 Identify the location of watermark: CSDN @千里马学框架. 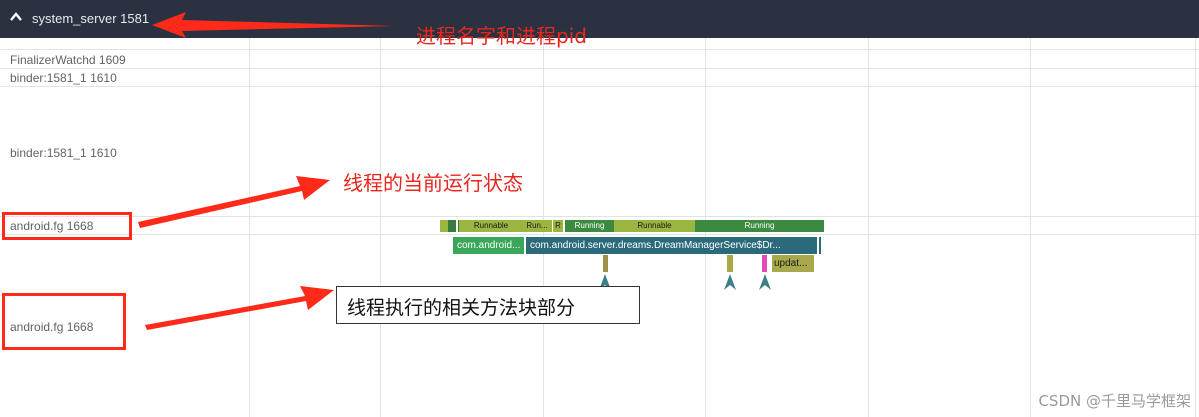
(1114, 401).